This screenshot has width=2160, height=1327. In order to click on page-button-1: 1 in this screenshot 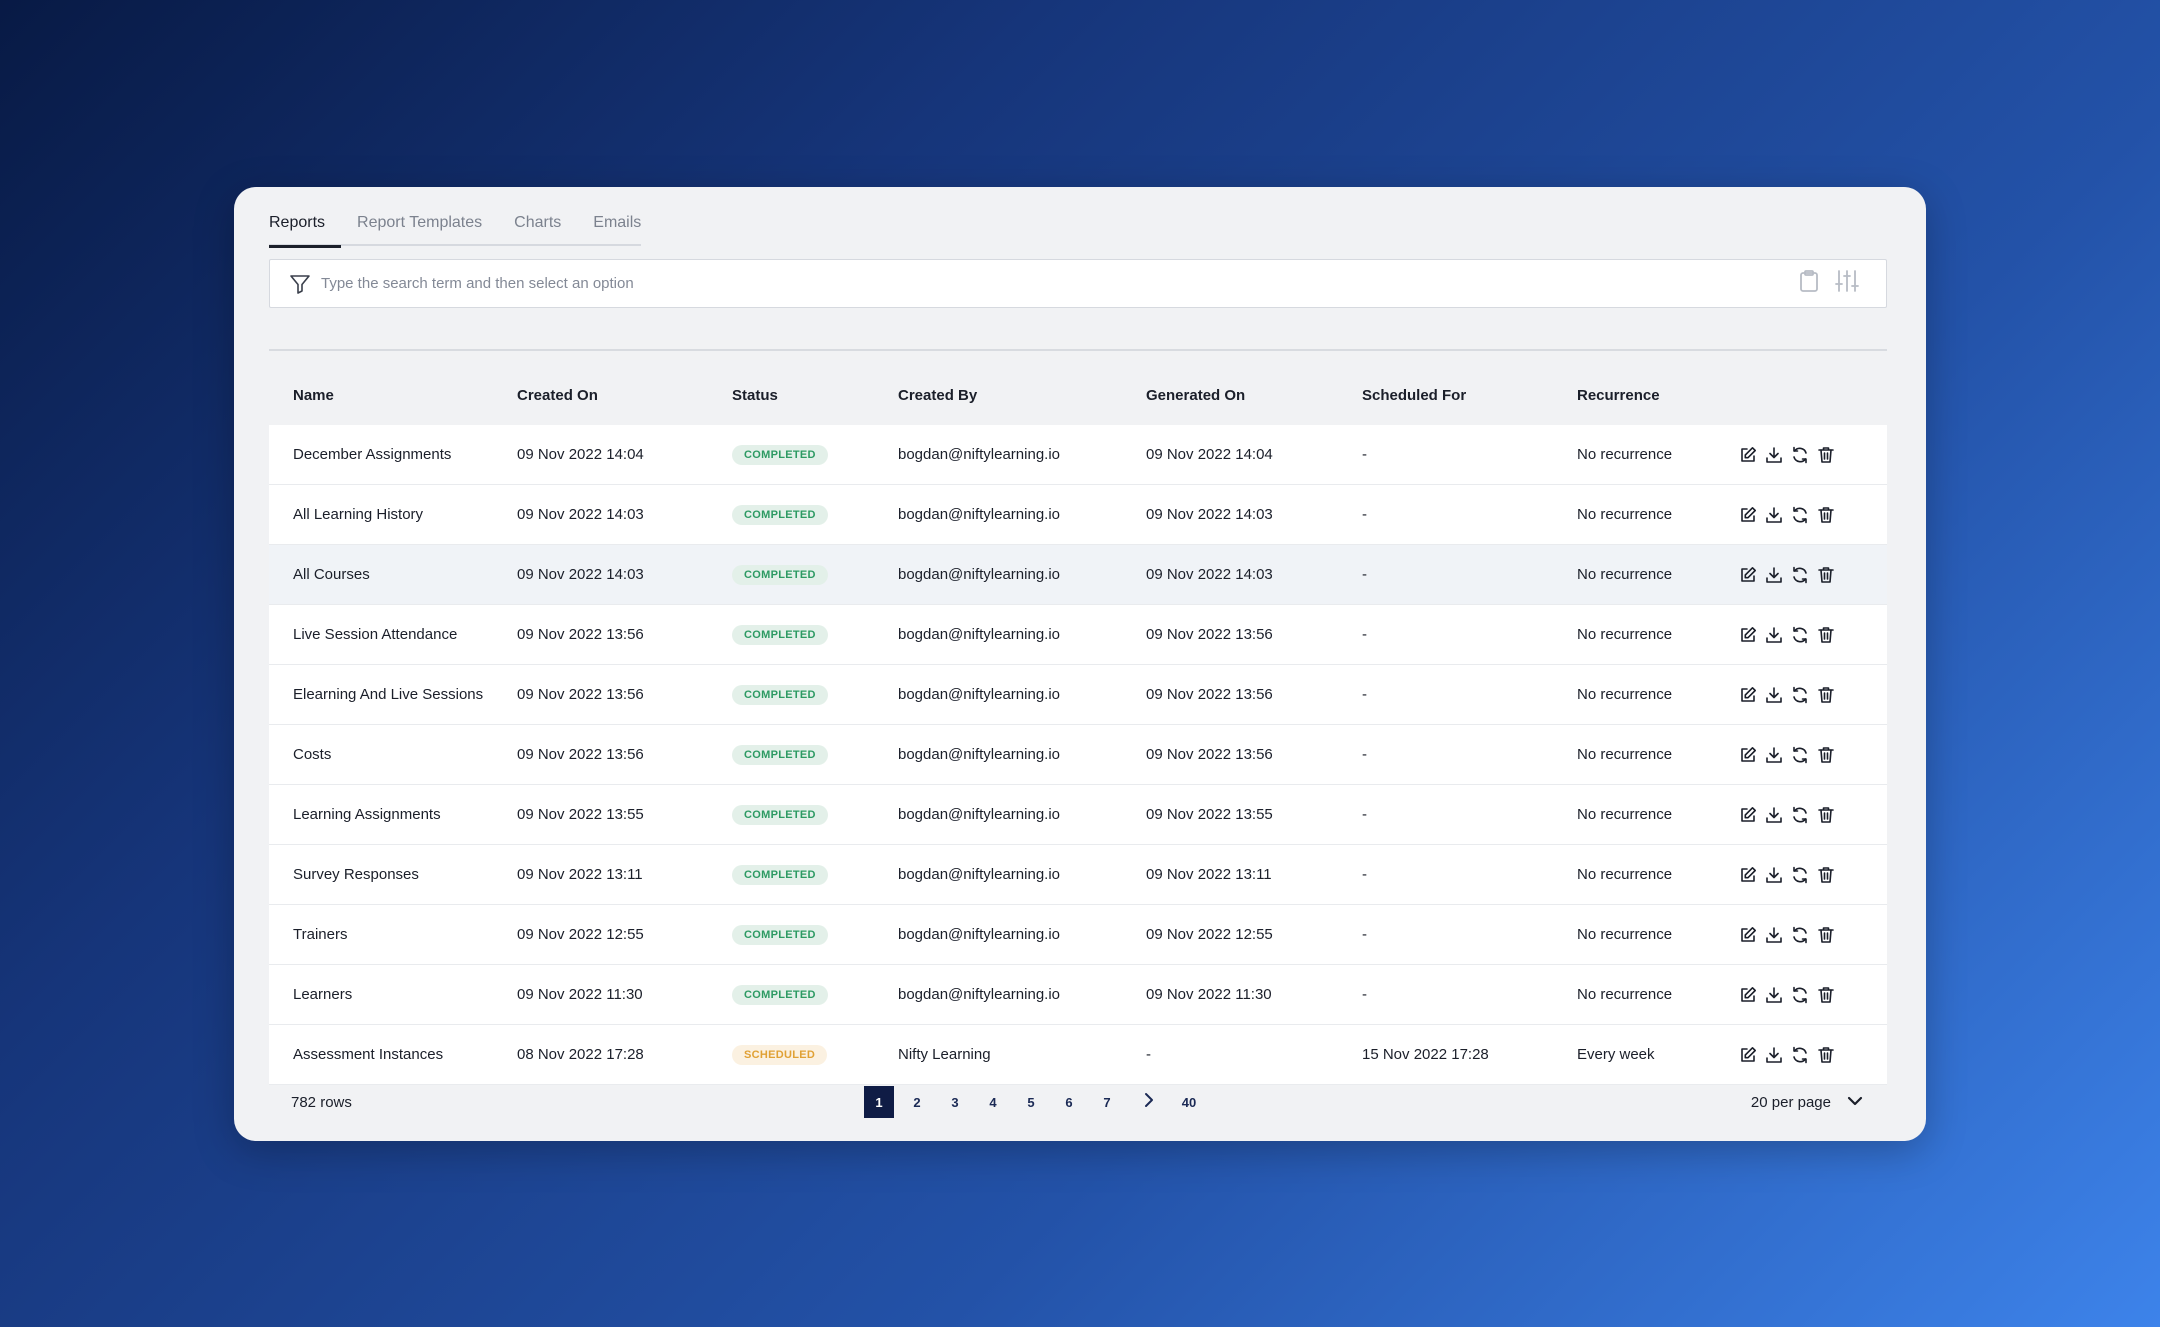, I will do `click(879, 1102)`.